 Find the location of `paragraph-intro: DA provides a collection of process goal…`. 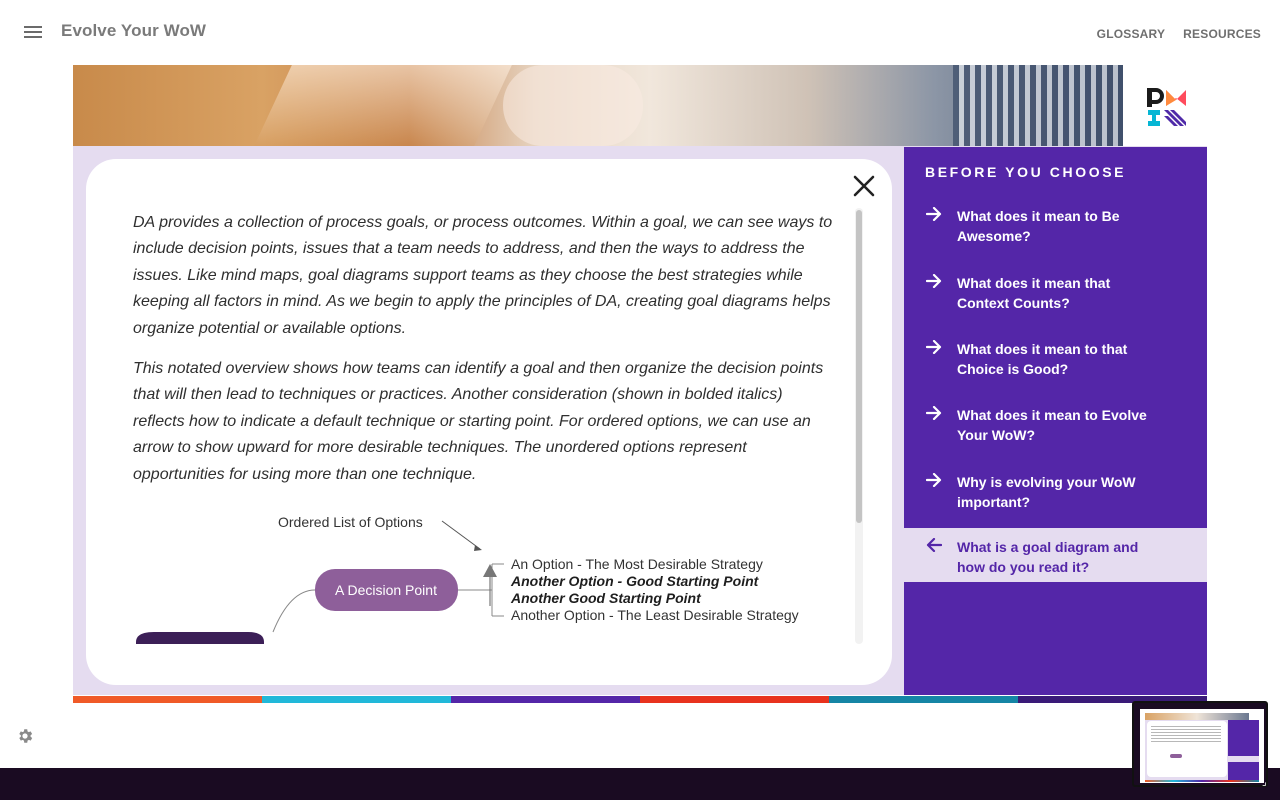

paragraph-intro: DA provides a collection of process goal… is located at coordinates (483, 275).